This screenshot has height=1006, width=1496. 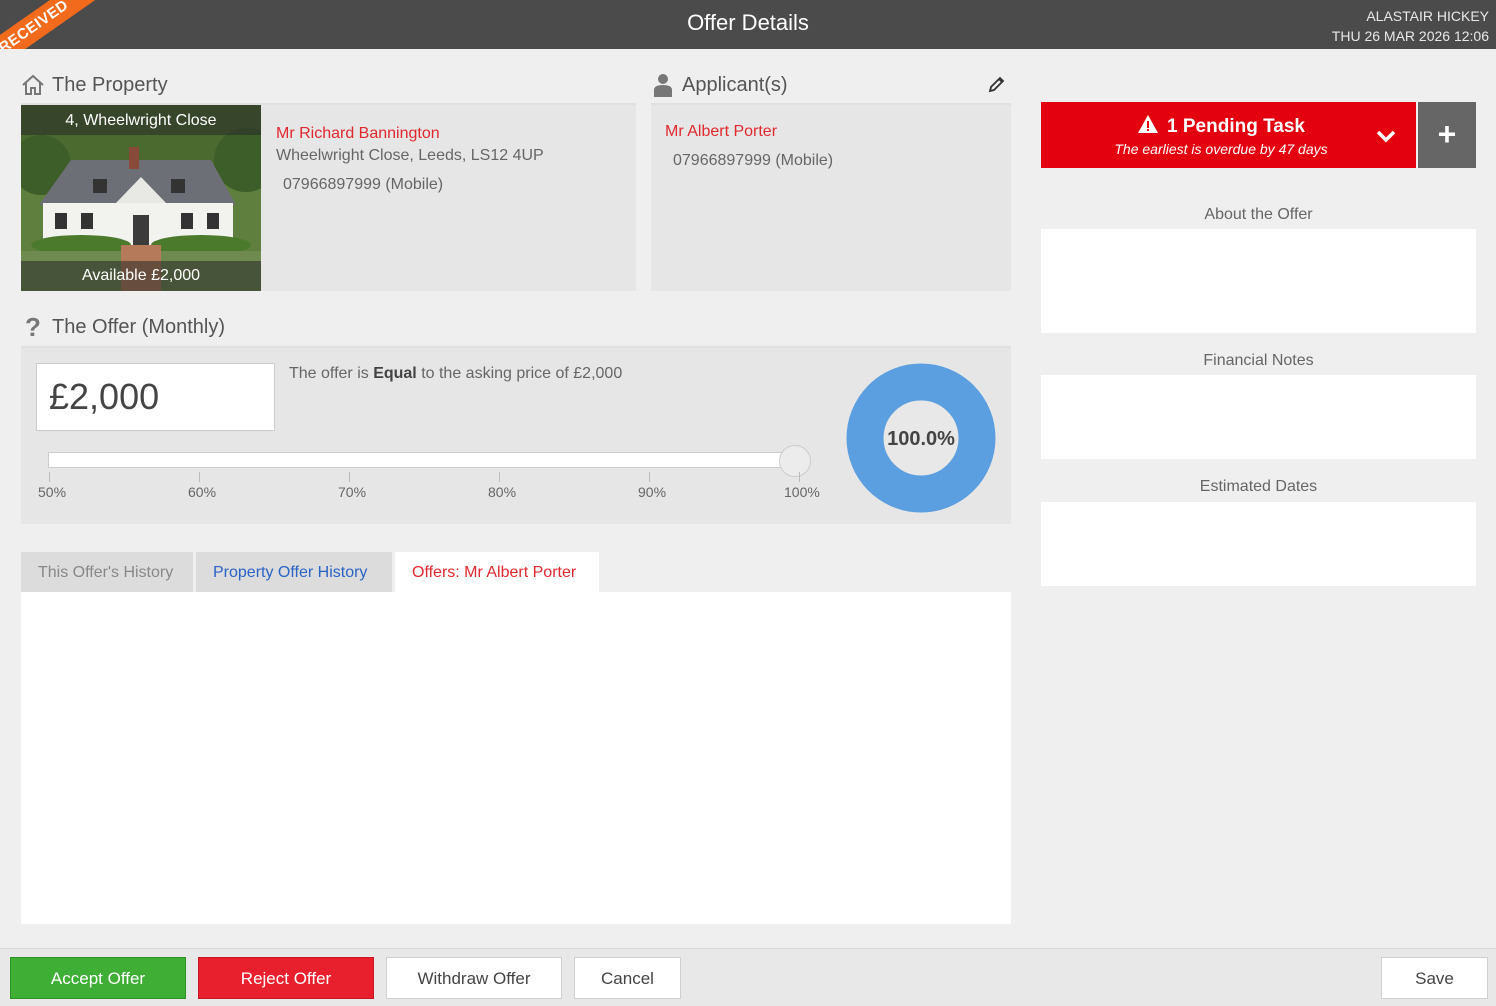 I want to click on offer-percentage-donut: 100.0%, so click(x=921, y=438).